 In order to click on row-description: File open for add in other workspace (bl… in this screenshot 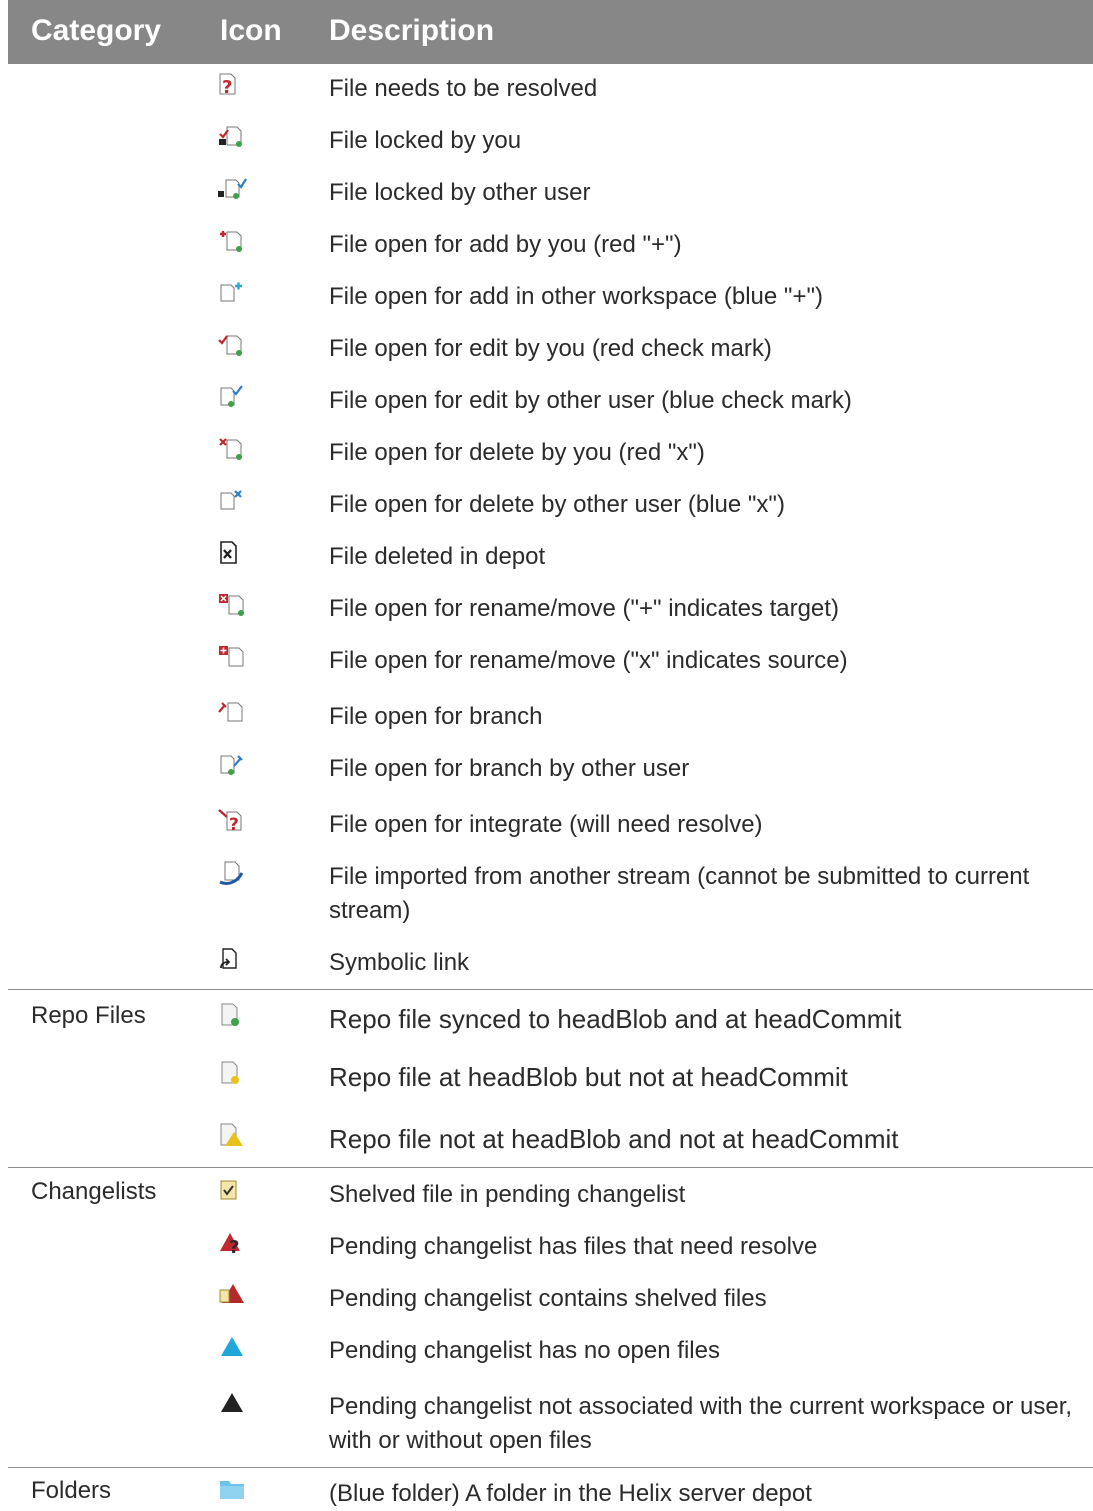, I will do `click(576, 296)`.